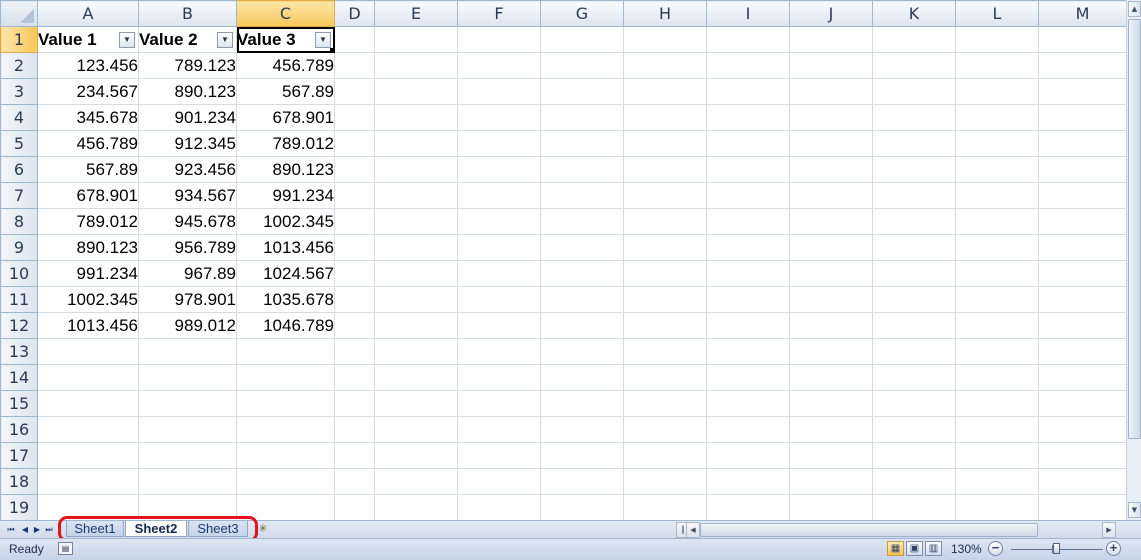  What do you see at coordinates (19, 481) in the screenshot?
I see `row-header: 18` at bounding box center [19, 481].